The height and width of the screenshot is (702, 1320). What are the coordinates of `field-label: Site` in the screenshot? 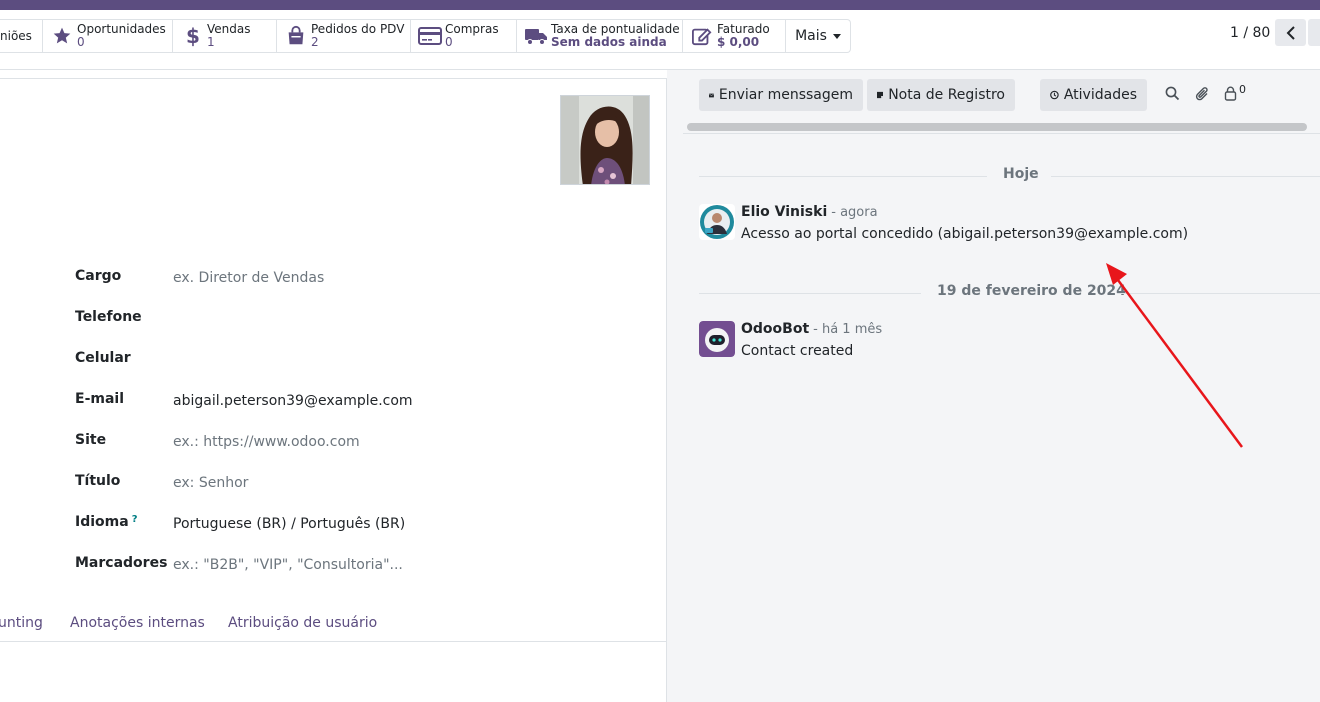 It's located at (91, 440).